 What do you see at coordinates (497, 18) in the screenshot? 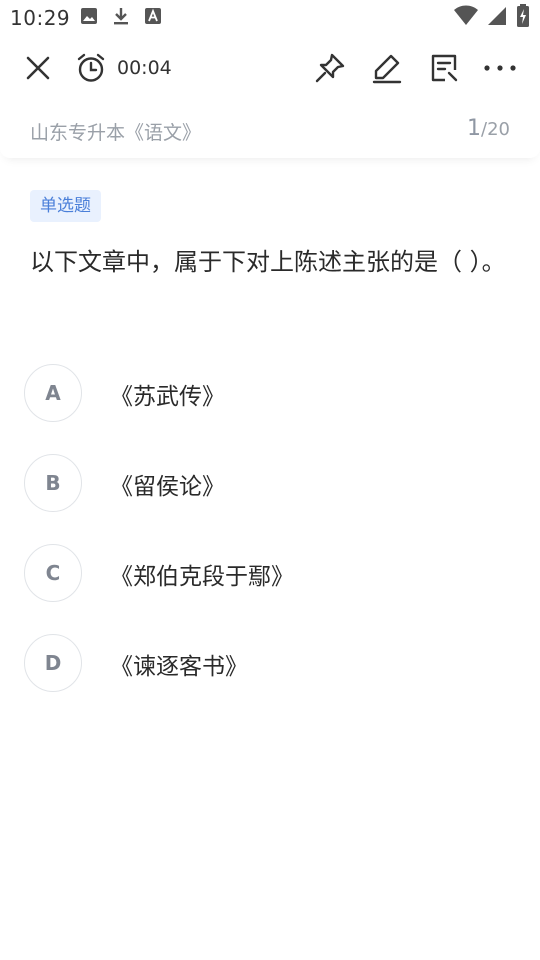
I see `signal-icon` at bounding box center [497, 18].